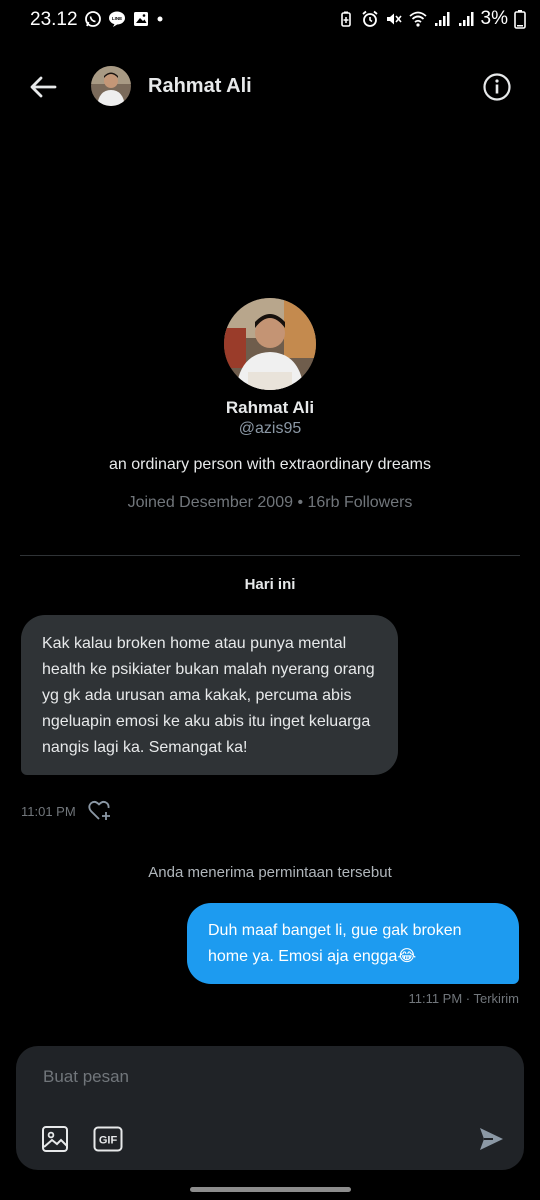 This screenshot has width=540, height=1200. I want to click on mute-icon, so click(394, 19).